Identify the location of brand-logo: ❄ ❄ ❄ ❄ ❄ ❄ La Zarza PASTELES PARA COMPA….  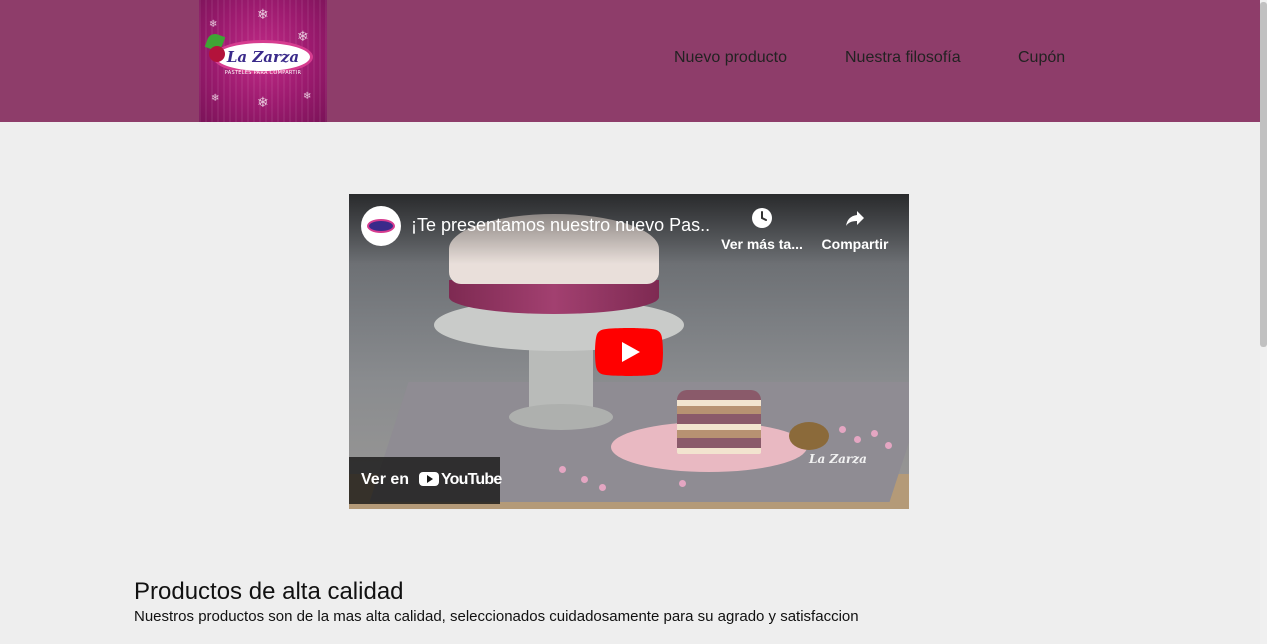
(263, 61).